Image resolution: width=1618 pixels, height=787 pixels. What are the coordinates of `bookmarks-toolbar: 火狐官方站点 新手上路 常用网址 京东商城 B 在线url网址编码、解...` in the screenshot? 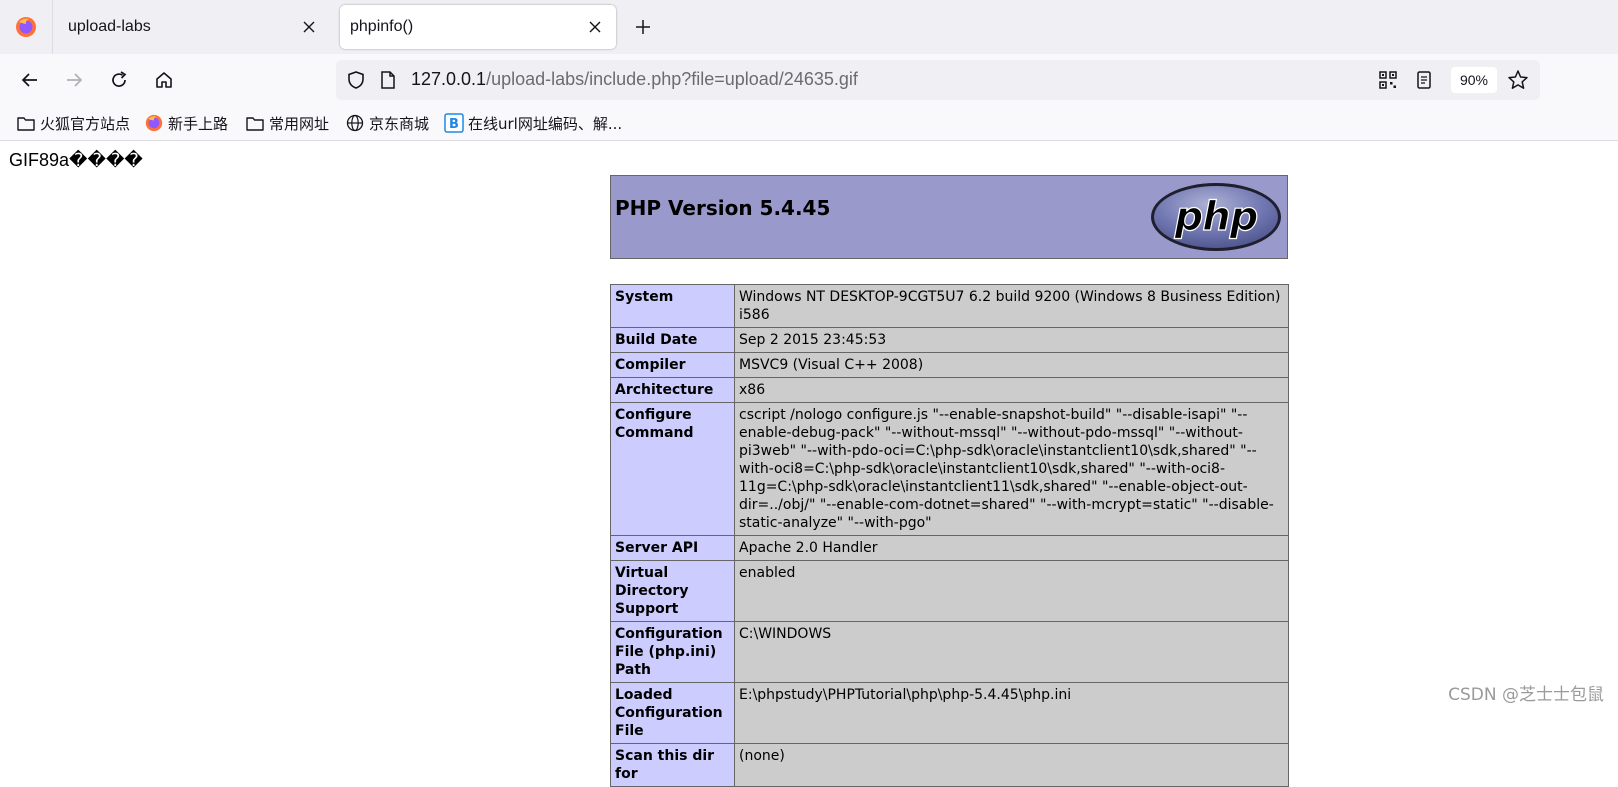 It's located at (809, 123).